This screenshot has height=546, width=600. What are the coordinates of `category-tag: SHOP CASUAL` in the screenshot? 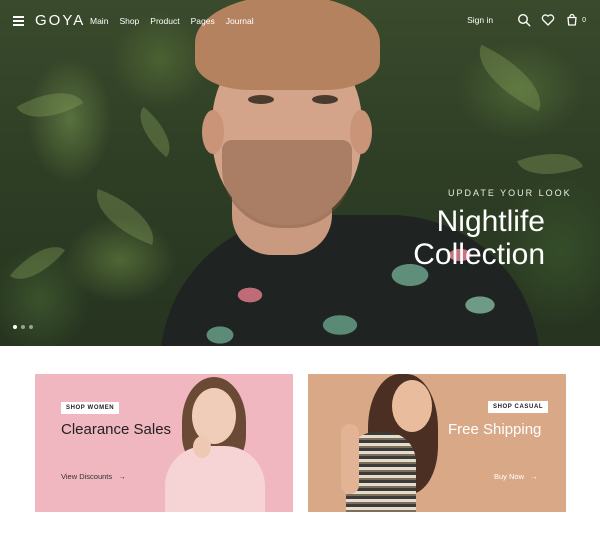 It's located at (518, 407).